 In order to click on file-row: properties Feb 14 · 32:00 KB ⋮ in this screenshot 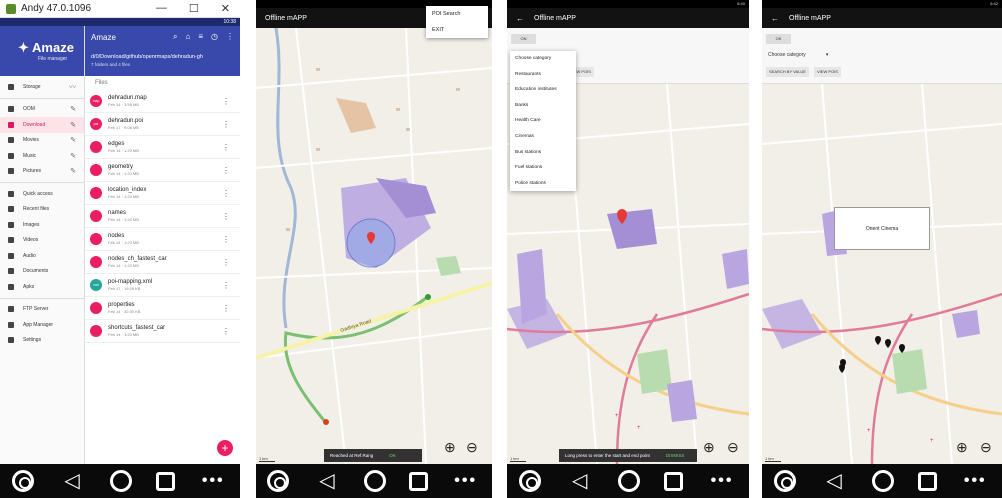, I will do `click(162, 308)`.